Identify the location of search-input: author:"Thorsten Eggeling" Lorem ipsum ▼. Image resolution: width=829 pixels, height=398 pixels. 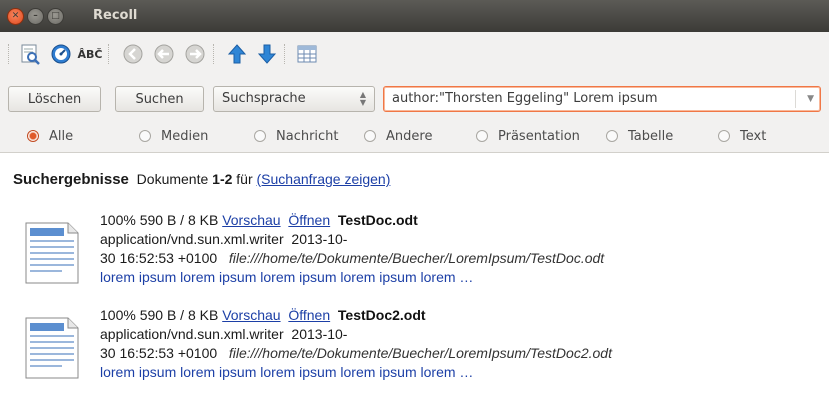
(602, 99).